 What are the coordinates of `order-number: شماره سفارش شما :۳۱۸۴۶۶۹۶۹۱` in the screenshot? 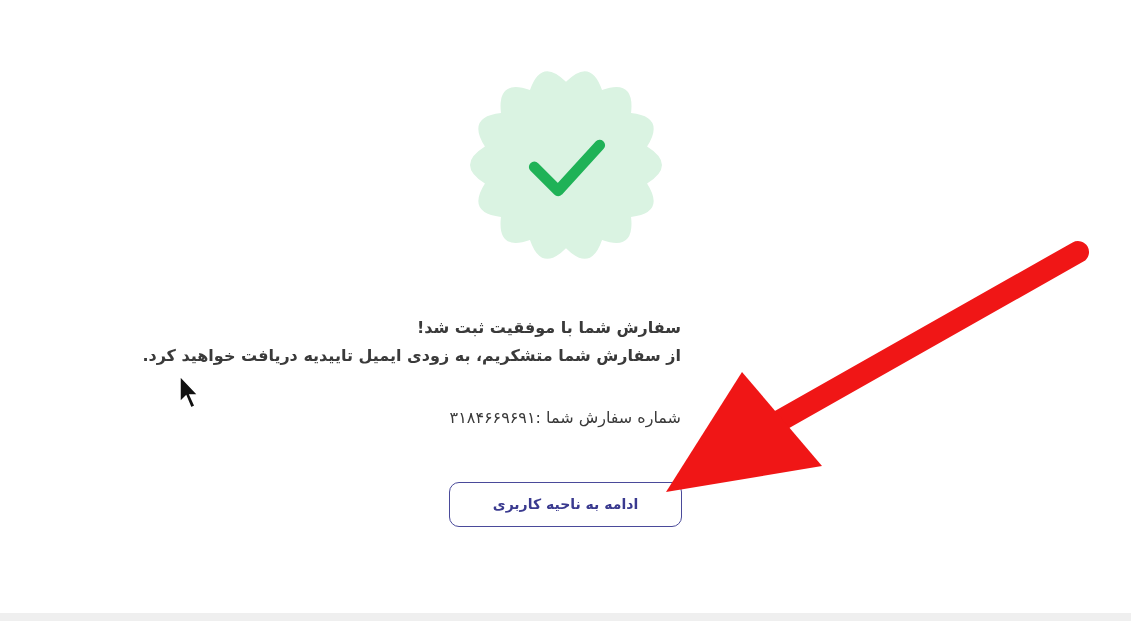 It's located at (565, 418).